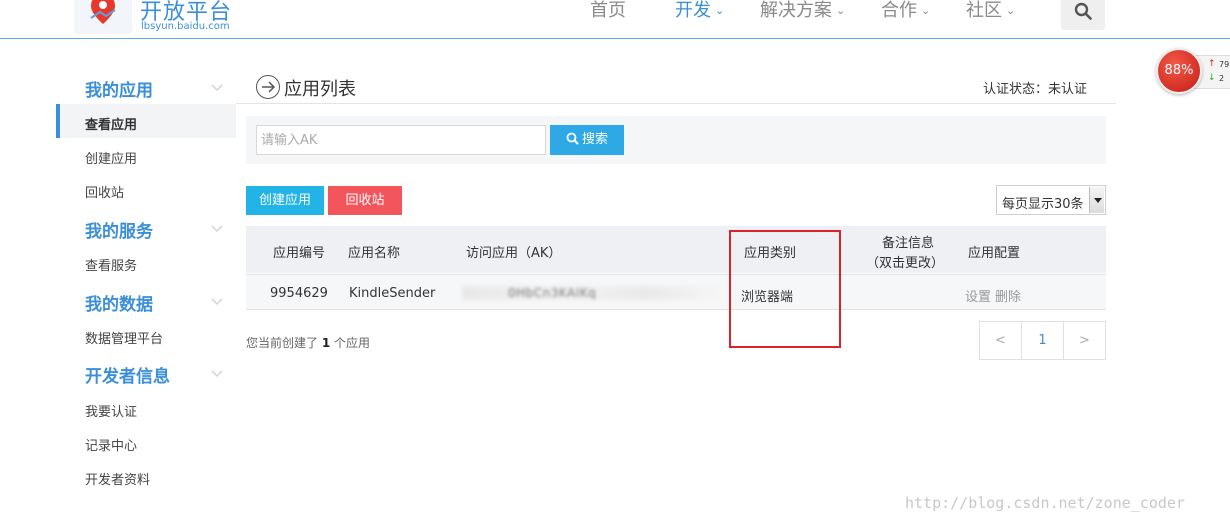 Image resolution: width=1230 pixels, height=524 pixels. I want to click on sidebar-item-data-platform: 数据管理平台, so click(124, 337).